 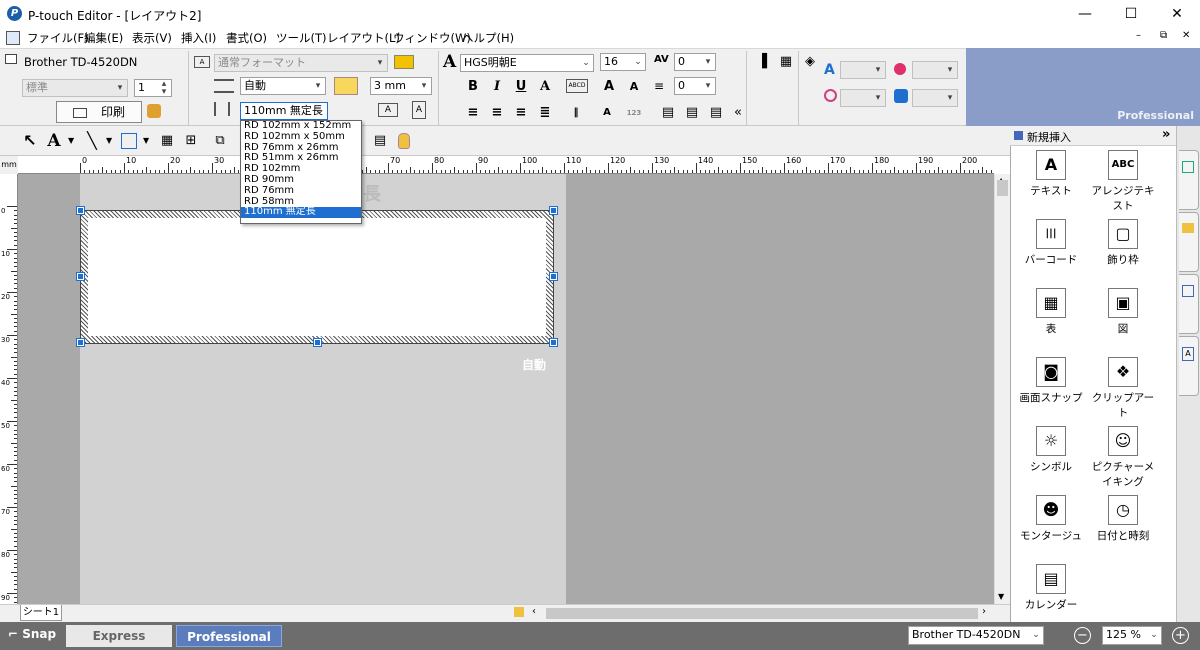 What do you see at coordinates (786, 62) in the screenshot?
I see `grid-icon: ▦` at bounding box center [786, 62].